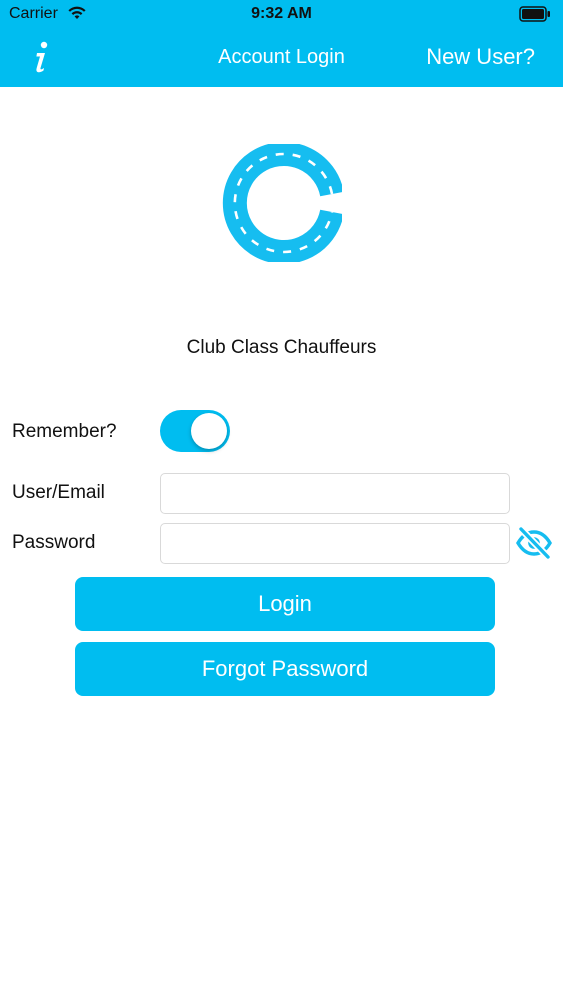  What do you see at coordinates (54, 542) in the screenshot?
I see `password-label: Password` at bounding box center [54, 542].